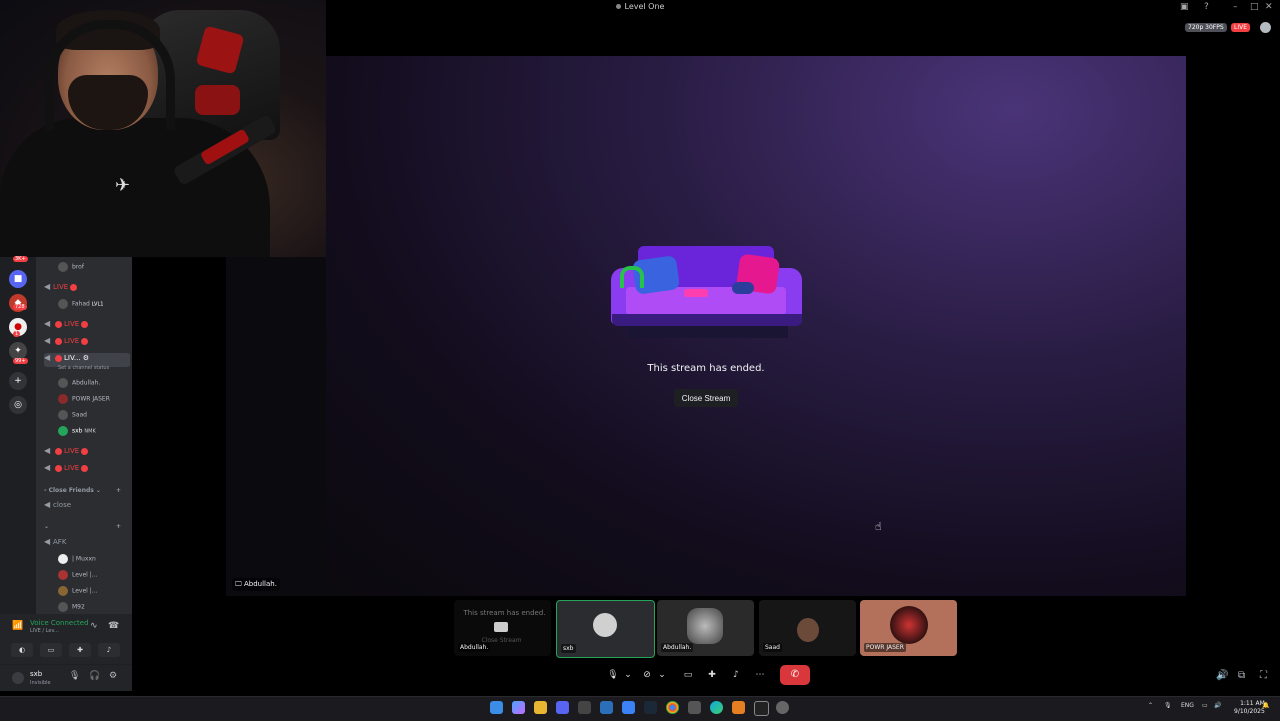  Describe the element at coordinates (605, 629) in the screenshot. I see `participant-tile: sxb` at that location.